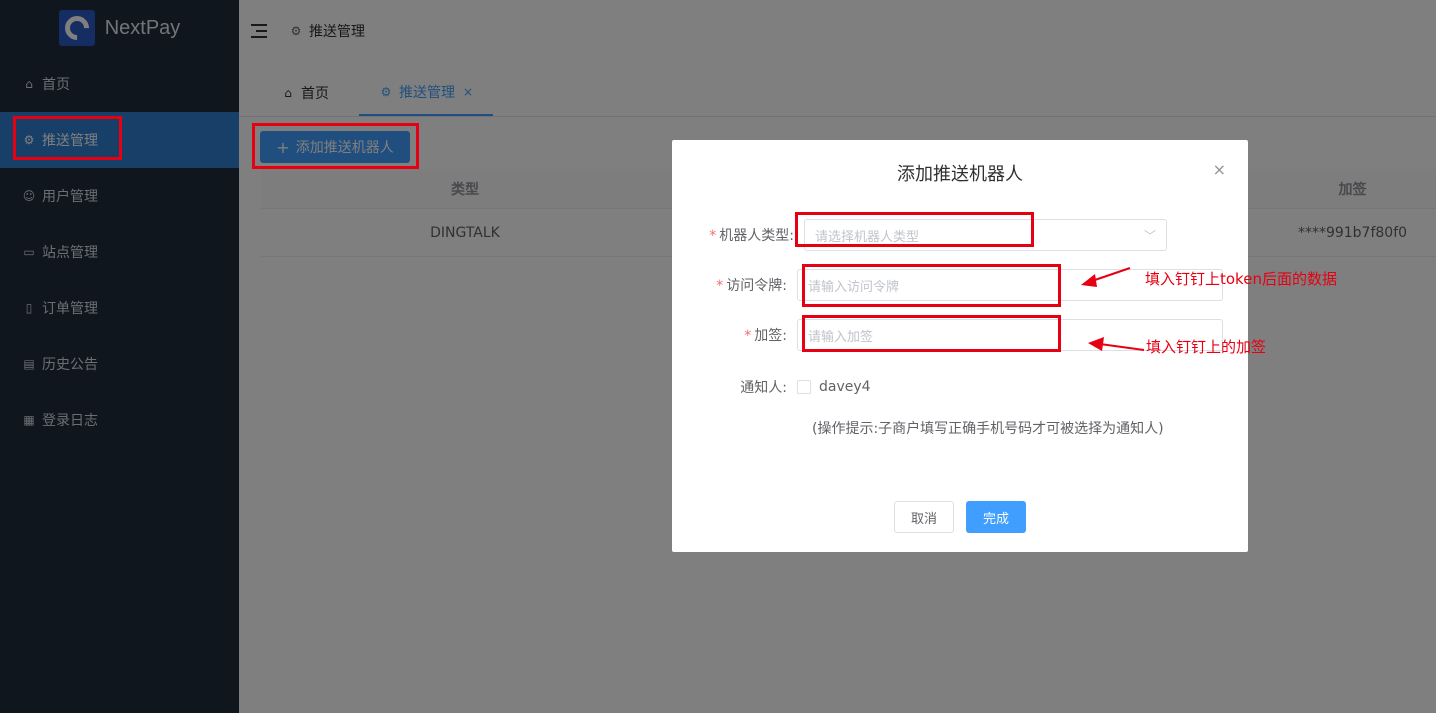 This screenshot has width=1436, height=713. I want to click on annotation-text-sign: 填入钉钉上的加签, so click(1206, 347).